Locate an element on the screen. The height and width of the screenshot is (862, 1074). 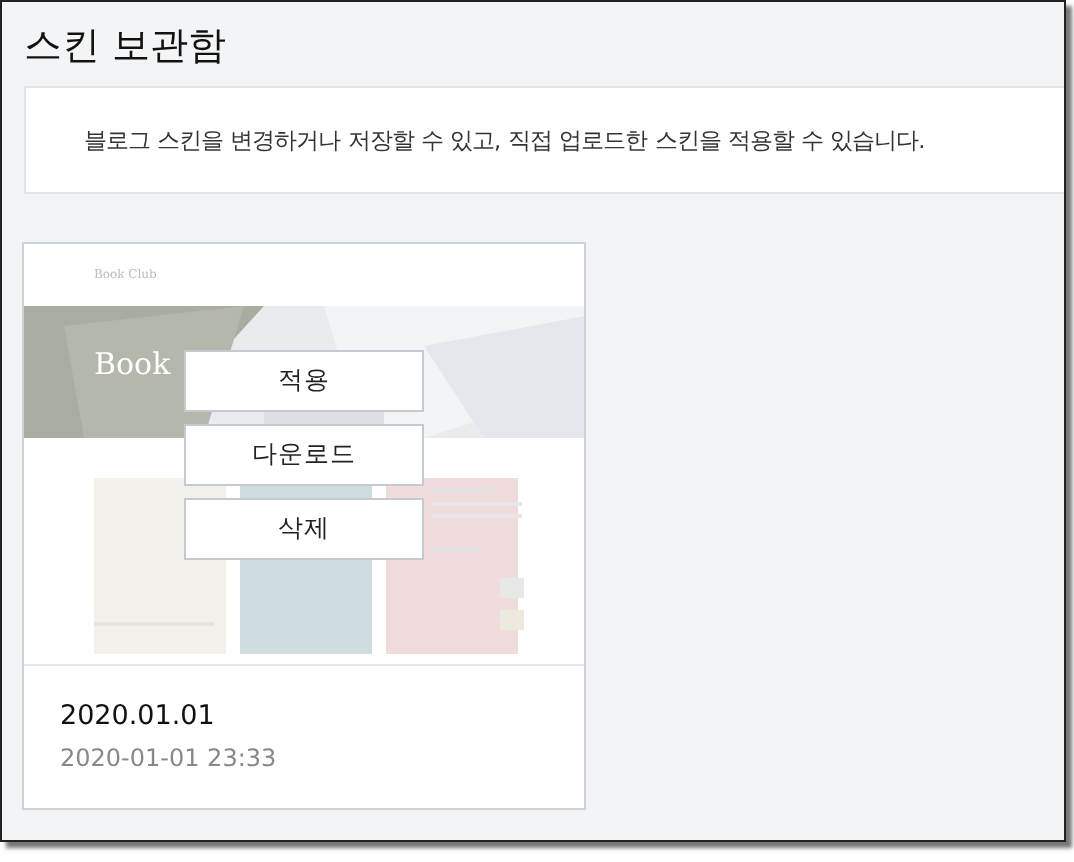
skin-date: 2020-01-01 23:33 is located at coordinates (168, 757).